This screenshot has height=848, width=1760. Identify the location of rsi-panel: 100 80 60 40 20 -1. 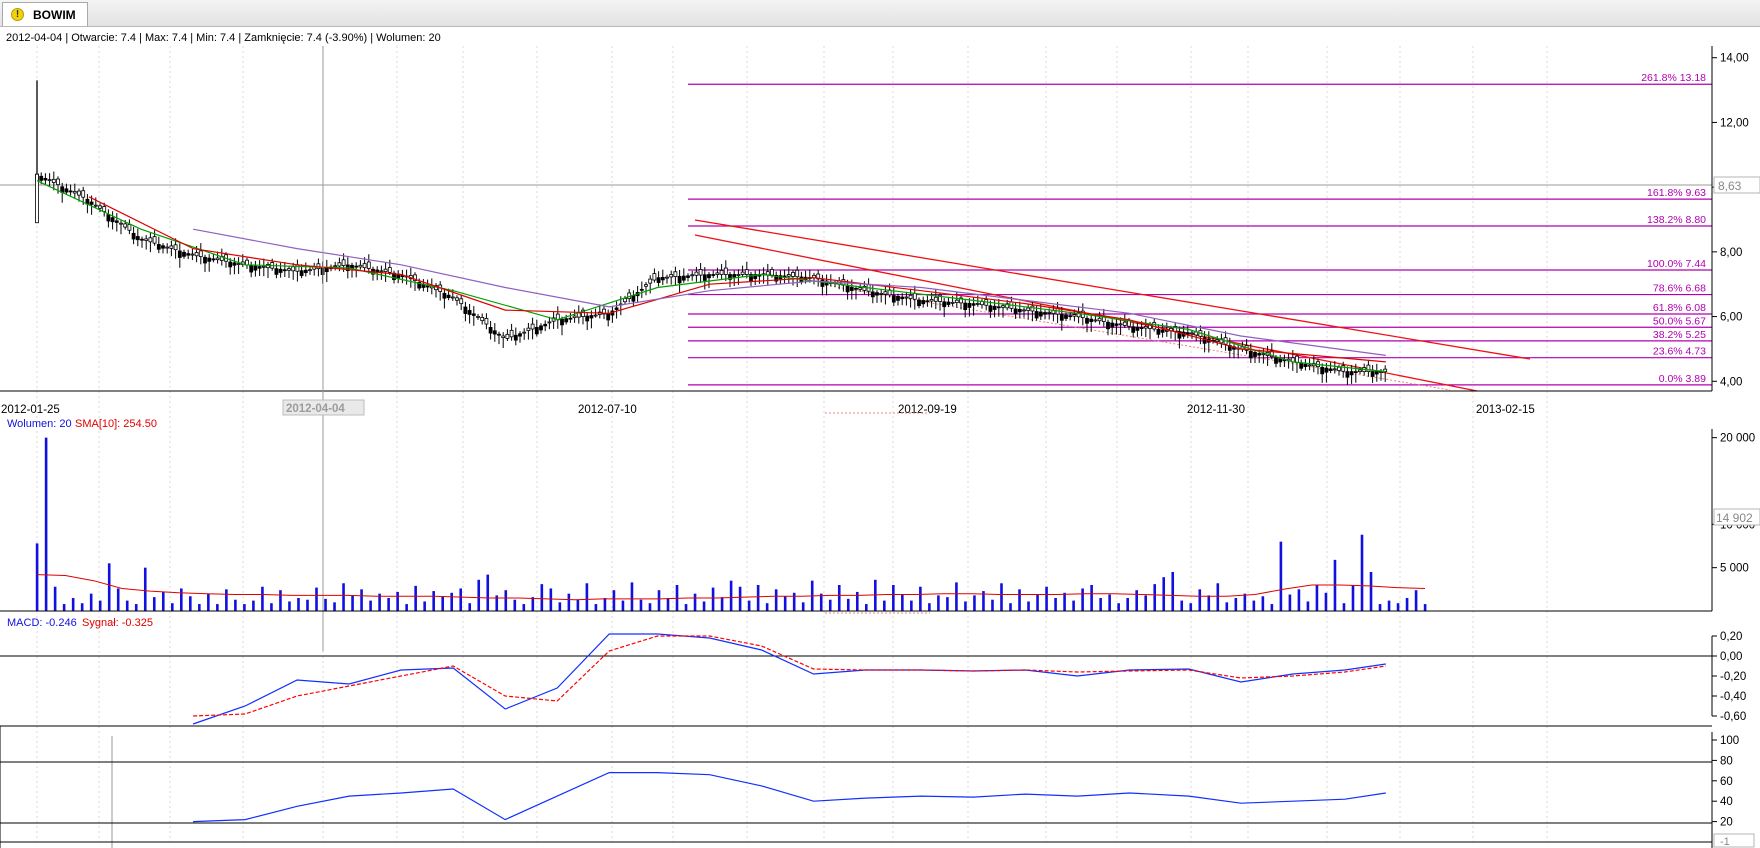
(877, 786).